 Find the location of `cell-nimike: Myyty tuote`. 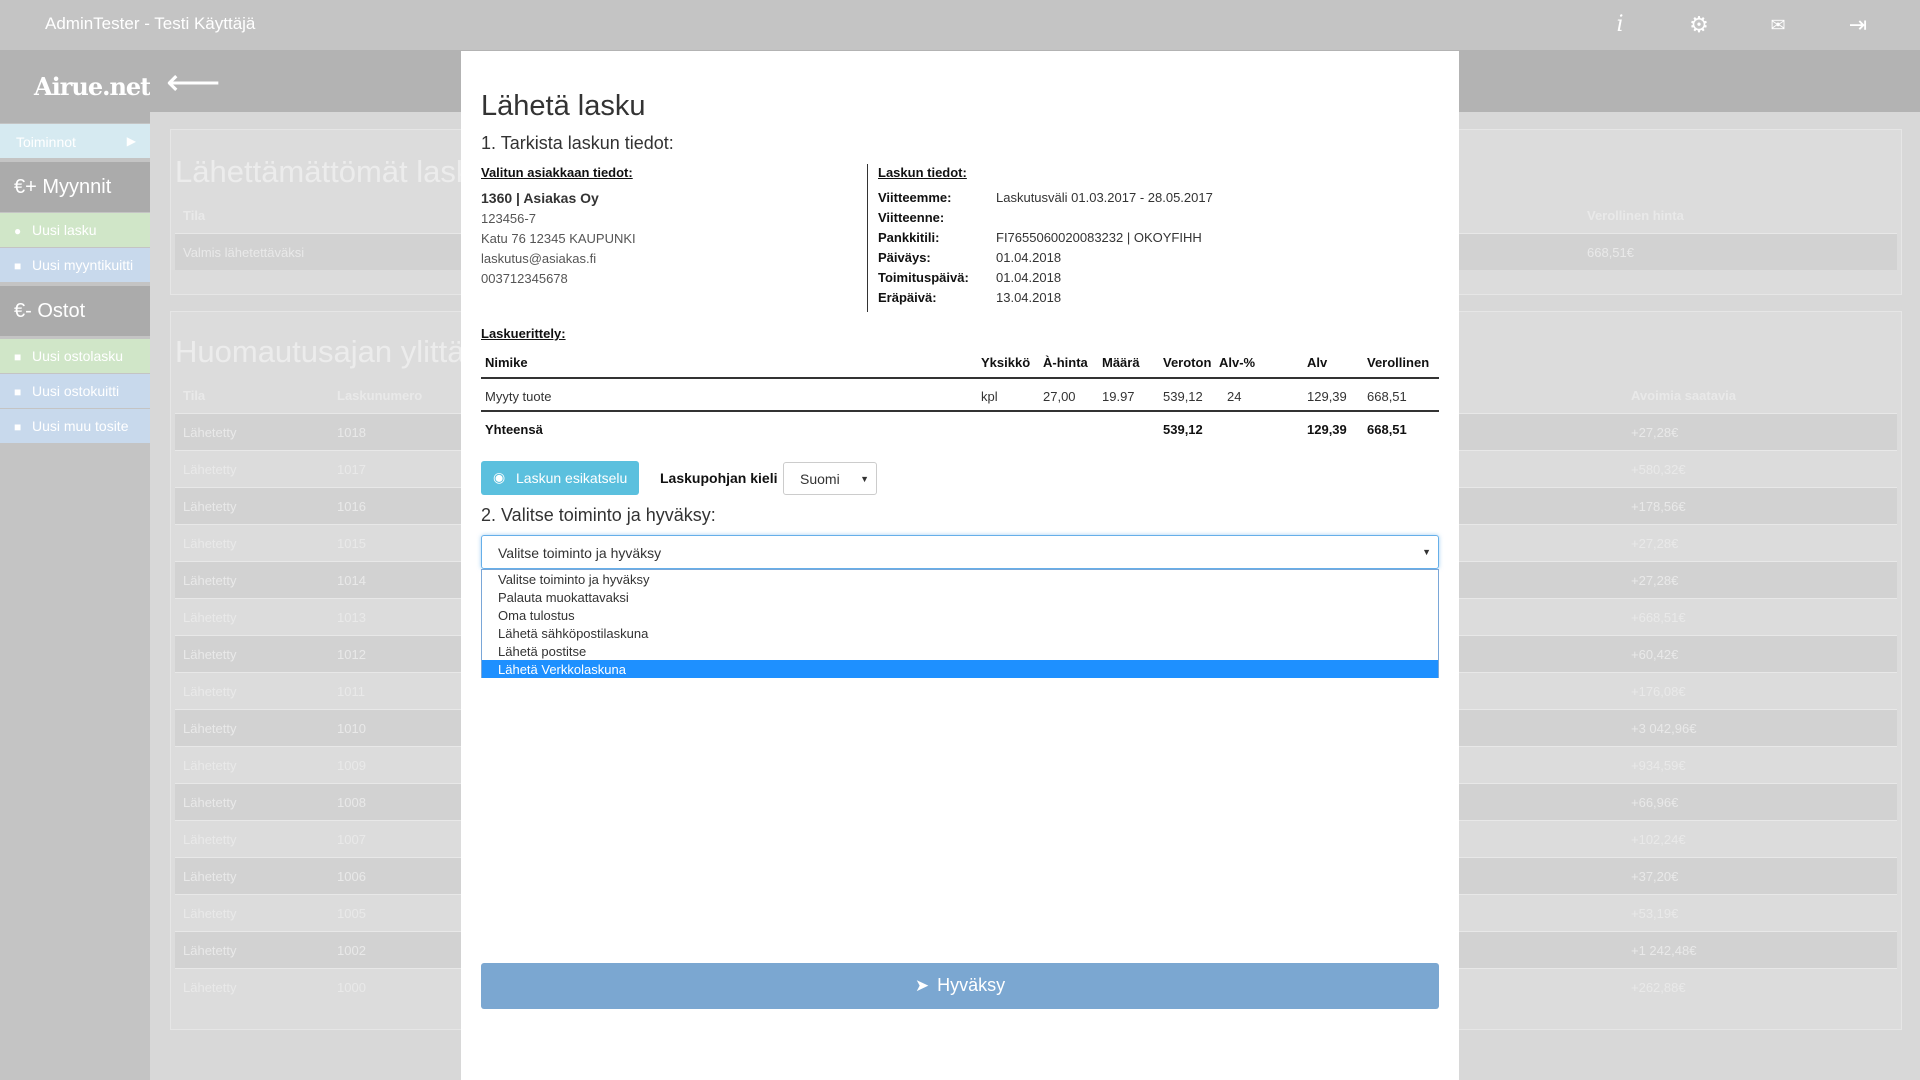

cell-nimike: Myyty tuote is located at coordinates (518, 396).